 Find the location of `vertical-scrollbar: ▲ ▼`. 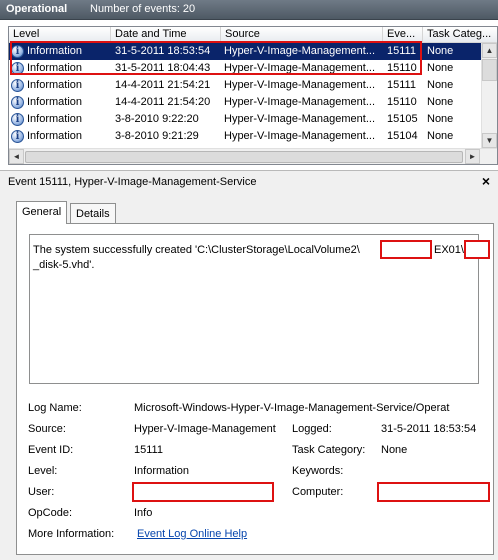

vertical-scrollbar: ▲ ▼ is located at coordinates (489, 95).